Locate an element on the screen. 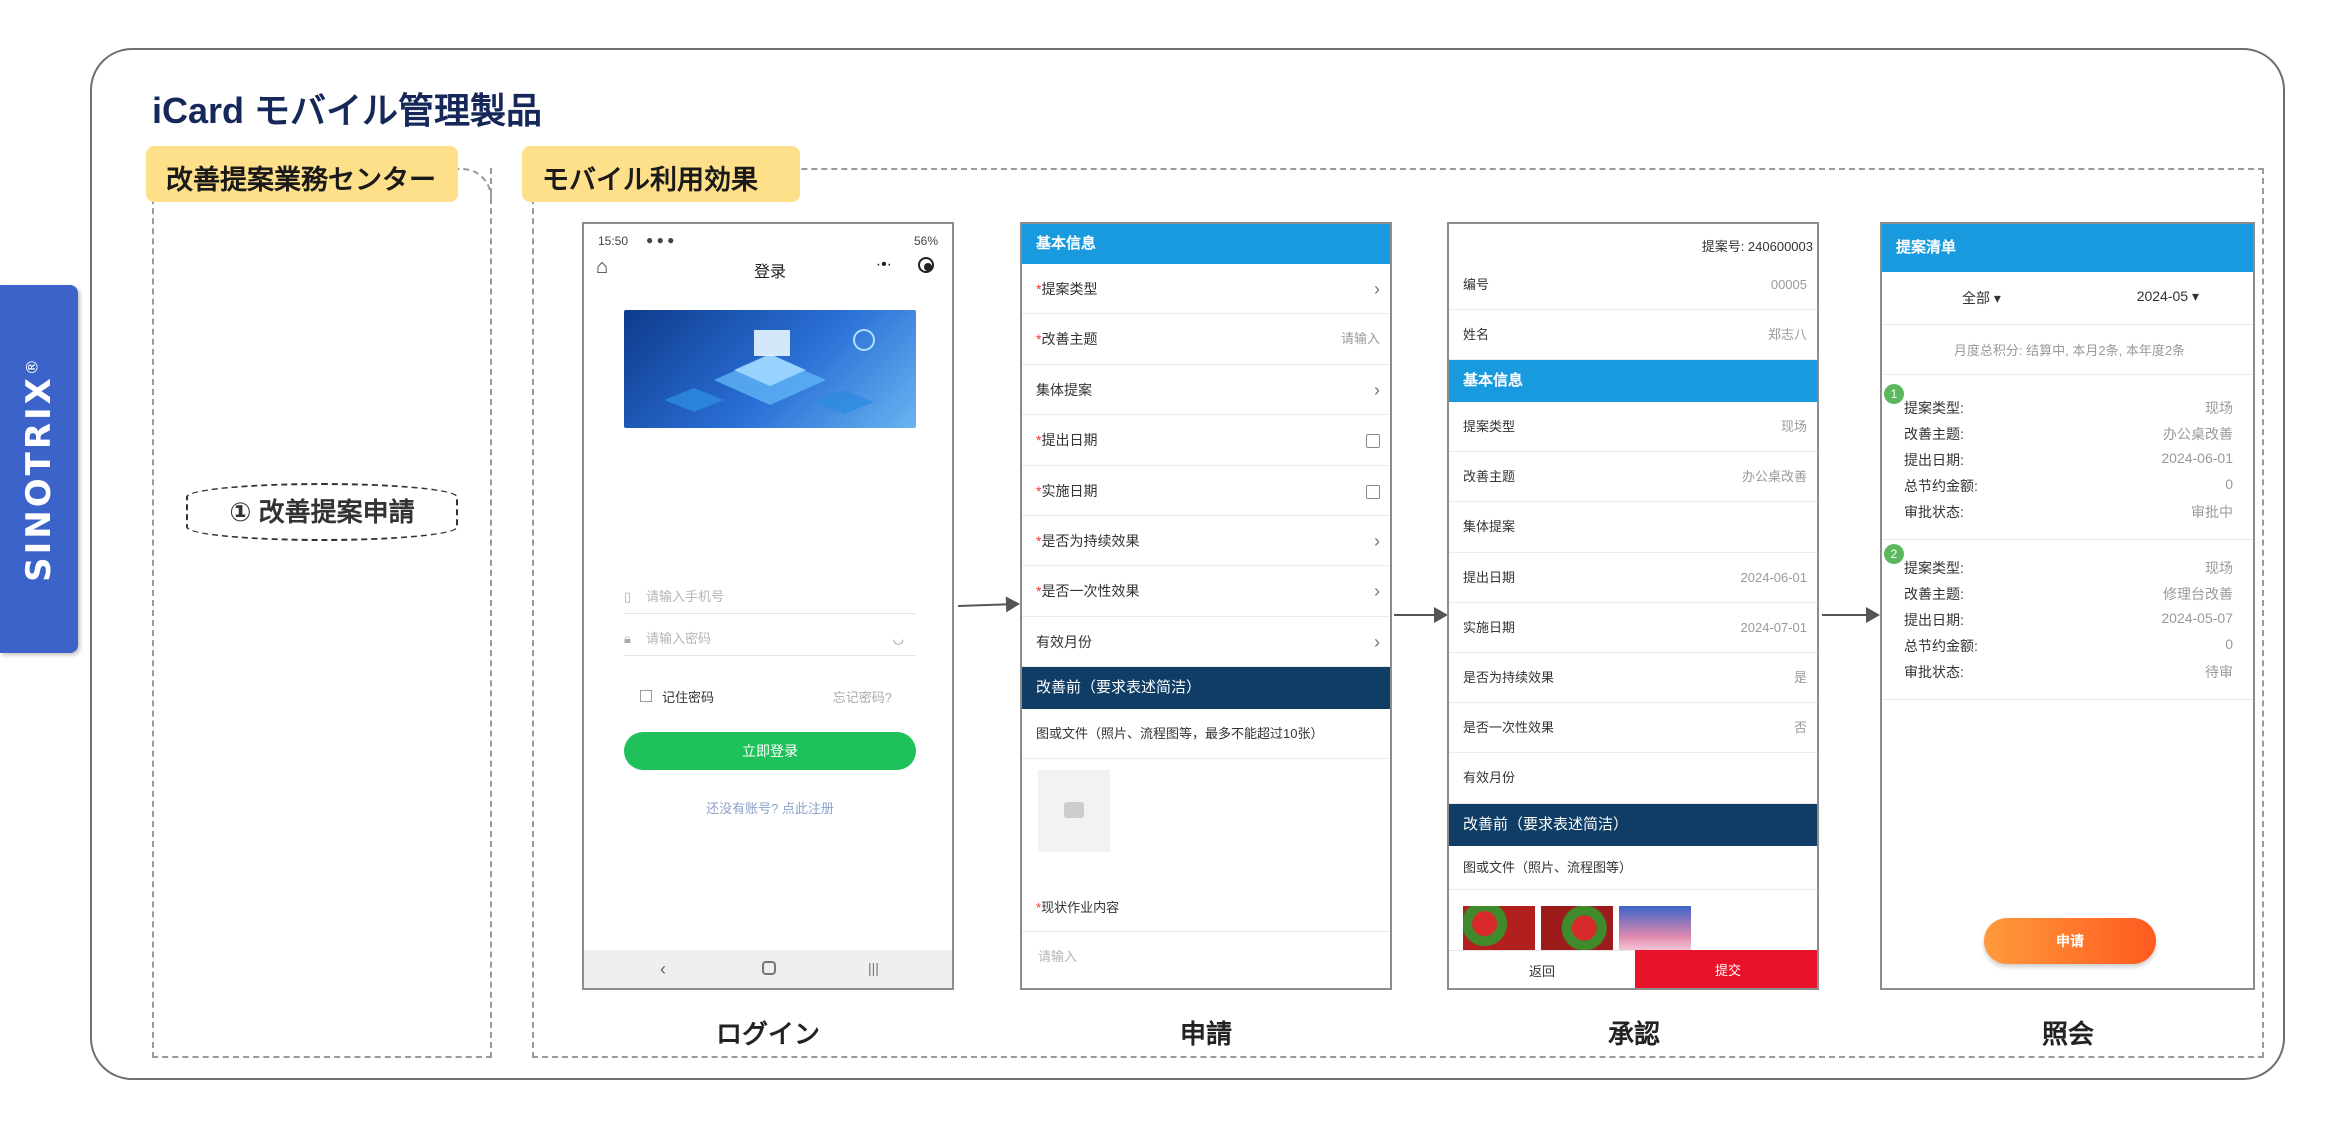 The width and height of the screenshot is (2341, 1123). caption-query: 照会 is located at coordinates (2067, 1034).